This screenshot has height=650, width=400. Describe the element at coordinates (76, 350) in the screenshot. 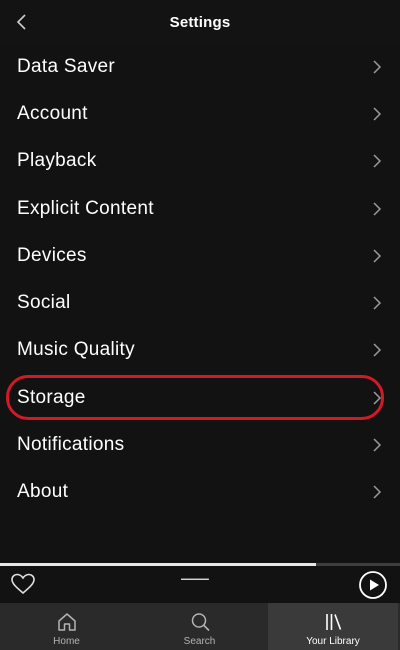

I see `menu-item-label: Music Quality` at that location.